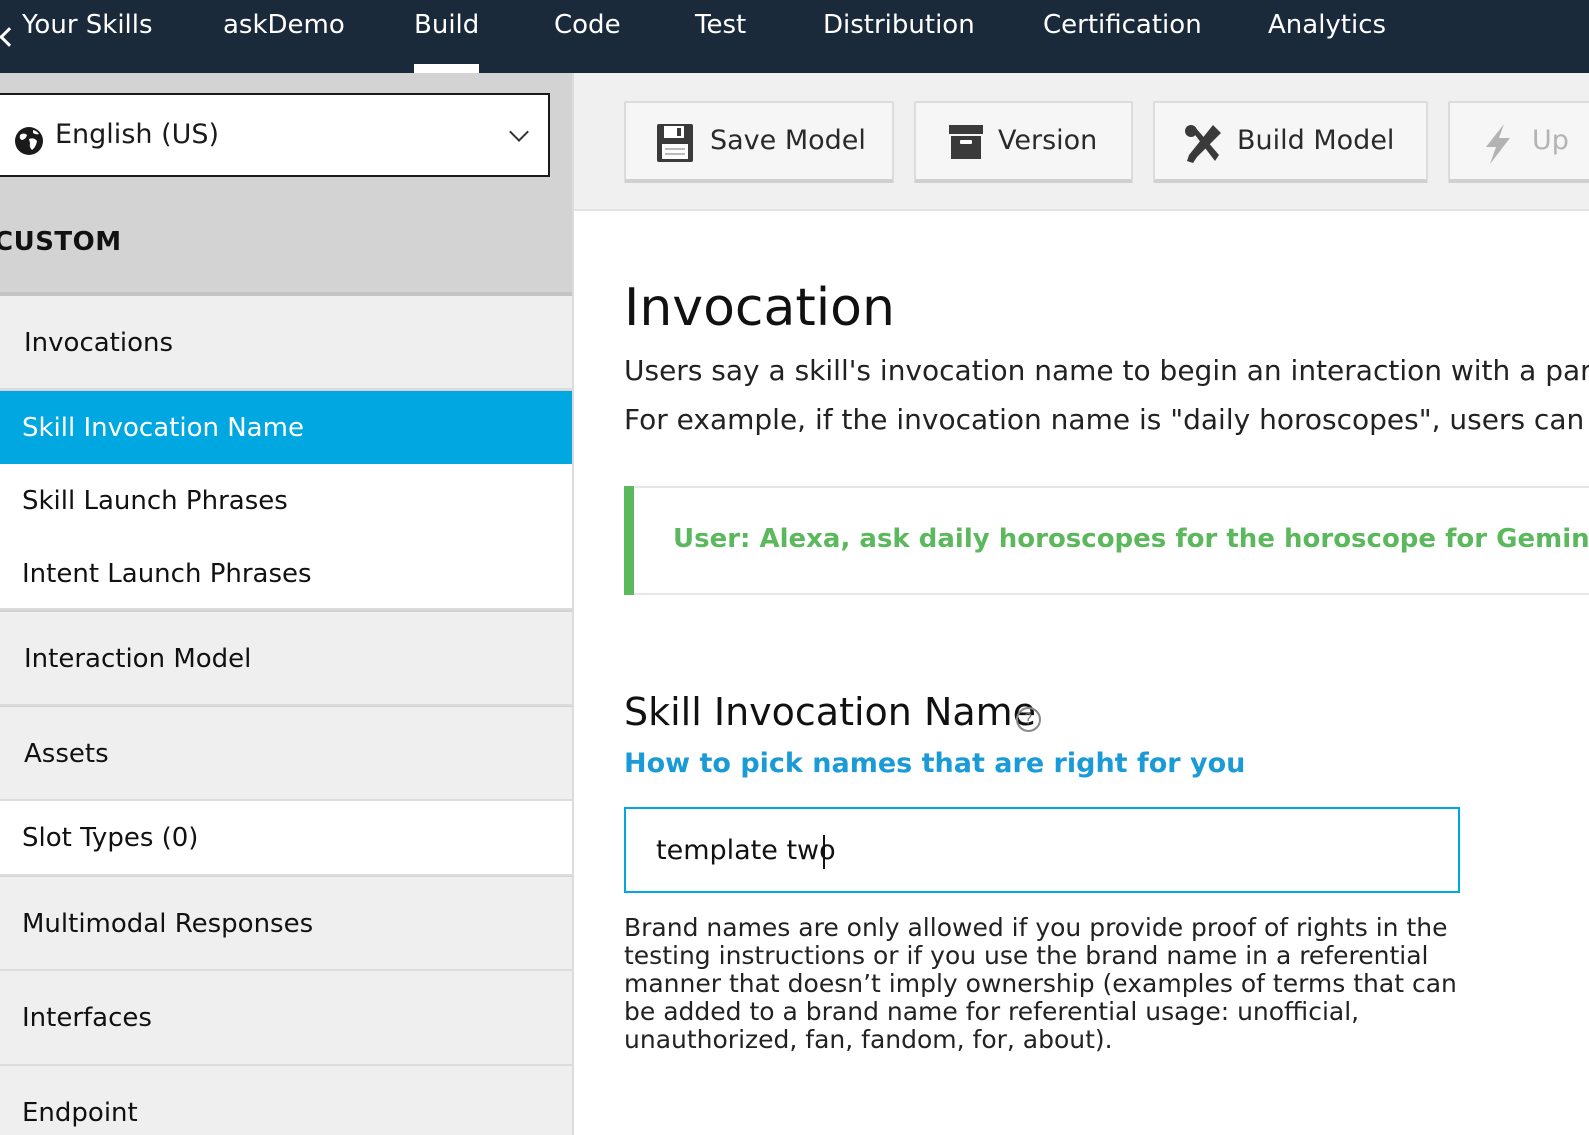 This screenshot has height=1135, width=1589. Describe the element at coordinates (830, 712) in the screenshot. I see `skill-invocation-name-heading: Skill Invocation Name` at that location.